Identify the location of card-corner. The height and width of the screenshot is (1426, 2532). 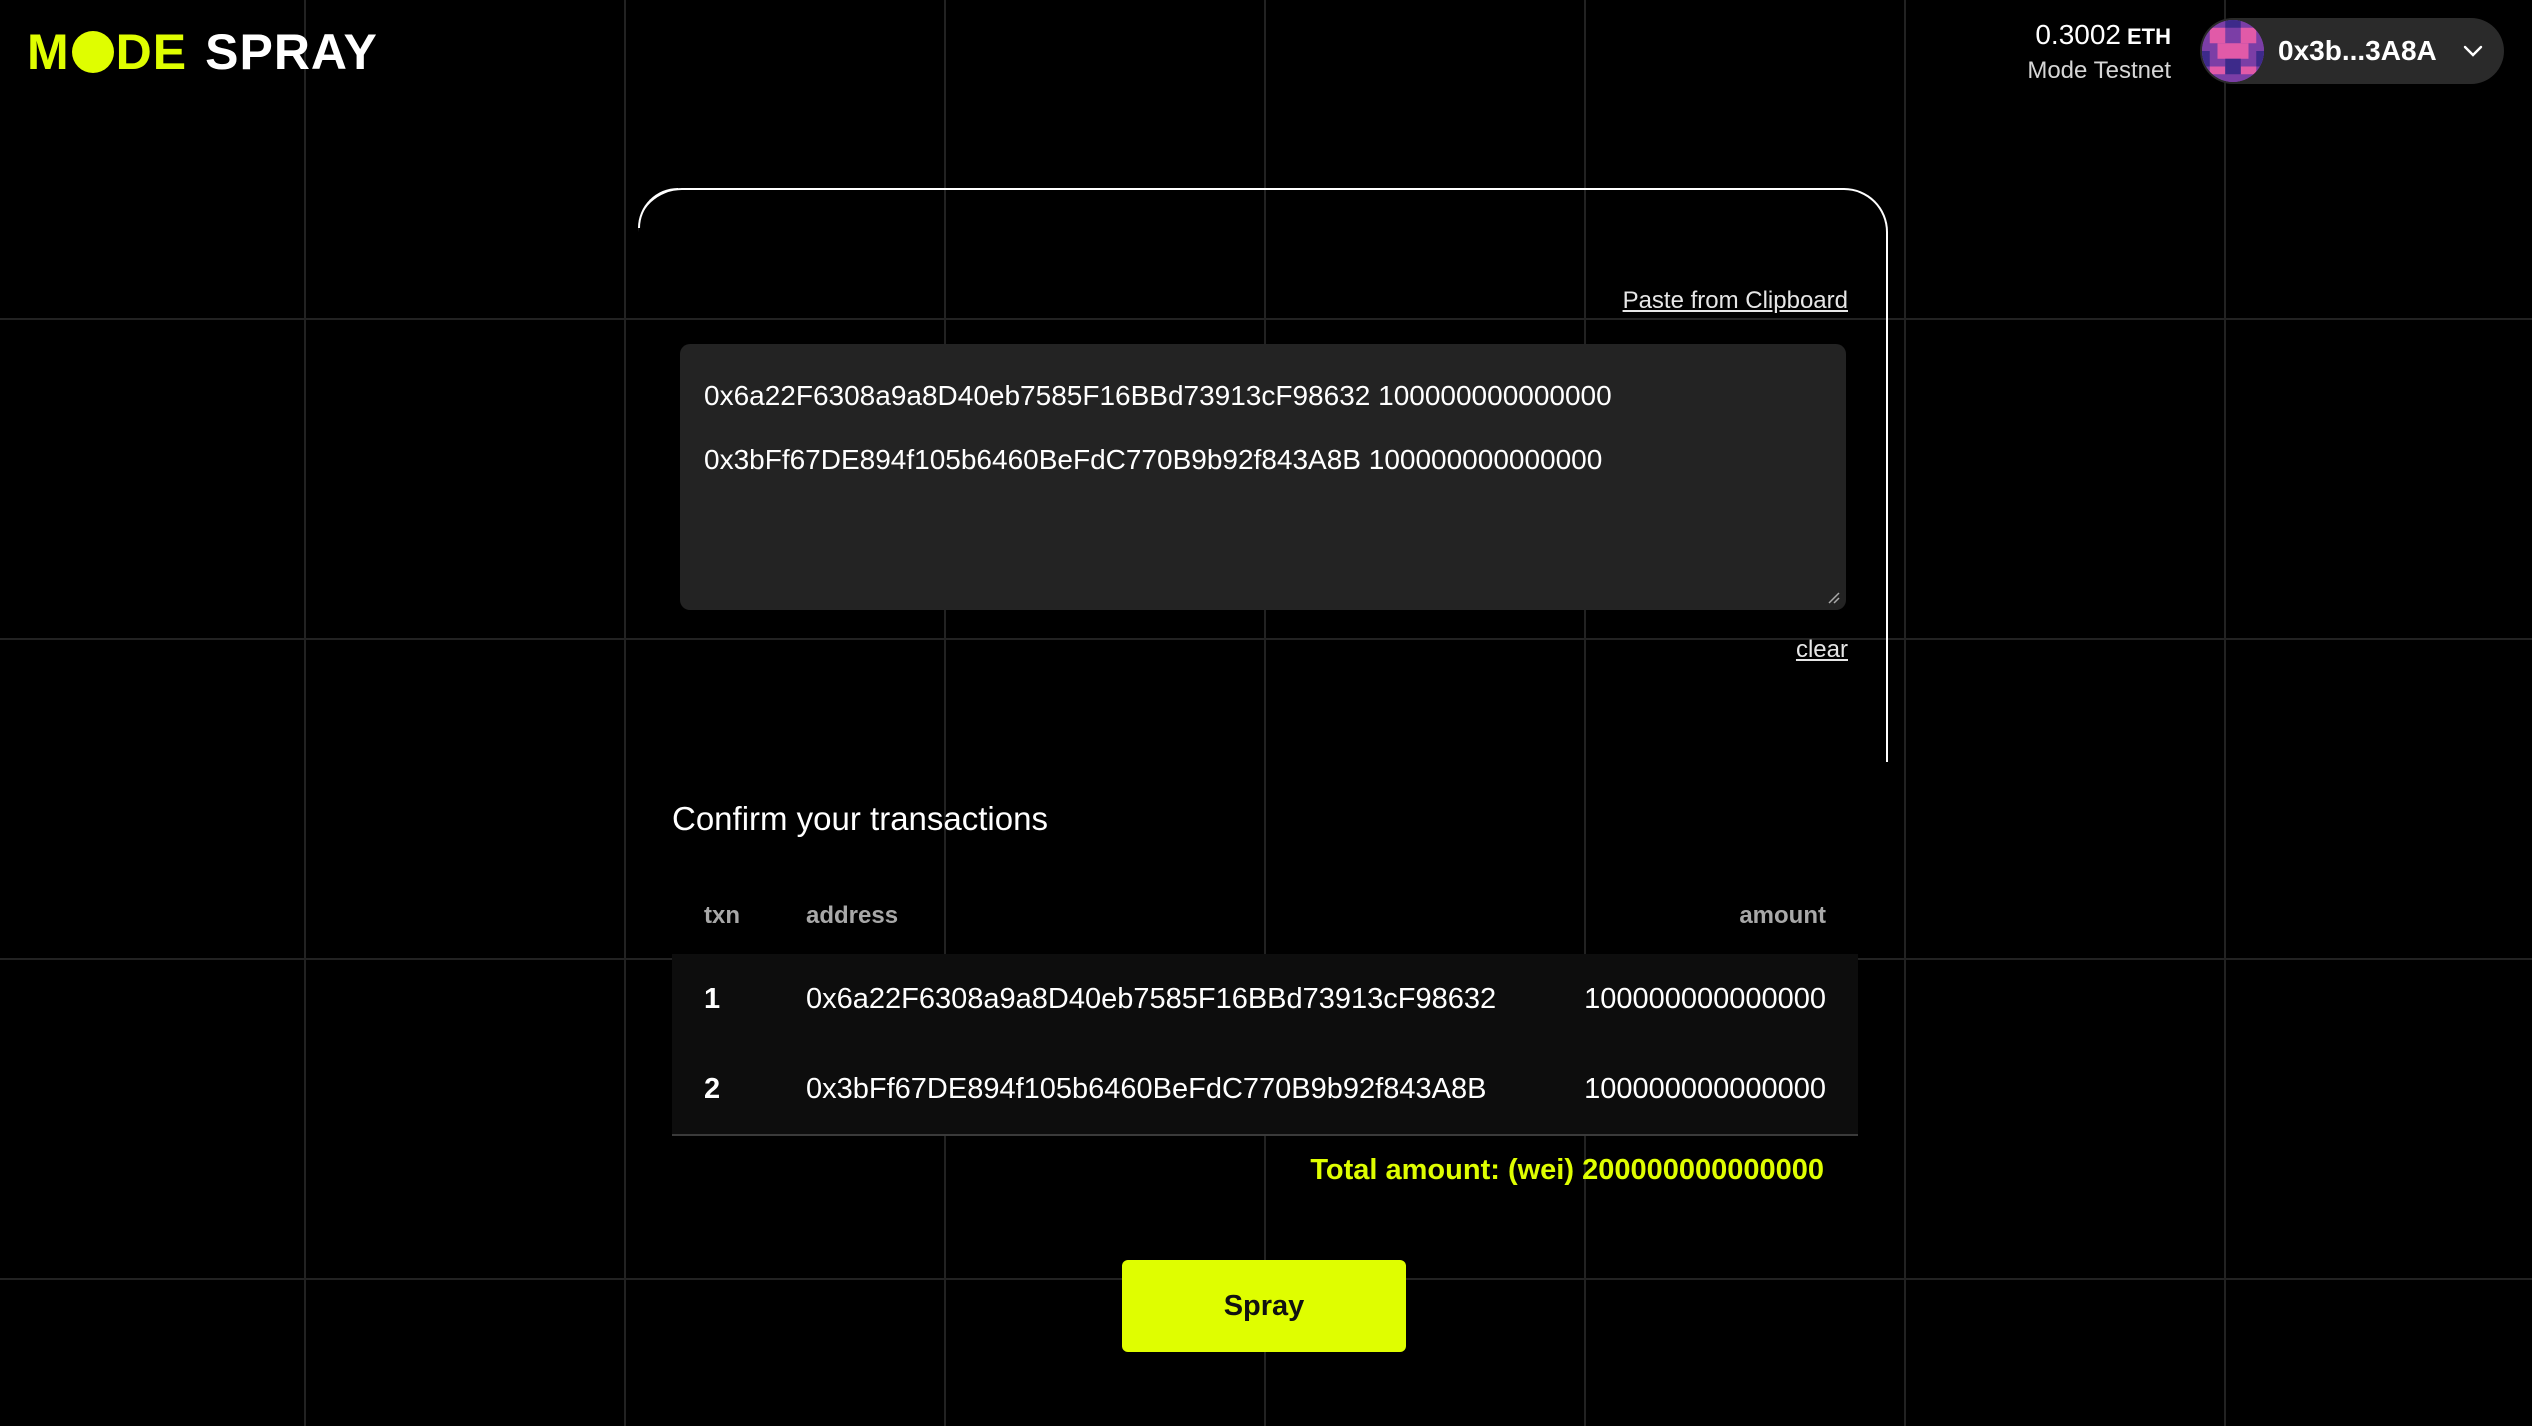
(658, 208).